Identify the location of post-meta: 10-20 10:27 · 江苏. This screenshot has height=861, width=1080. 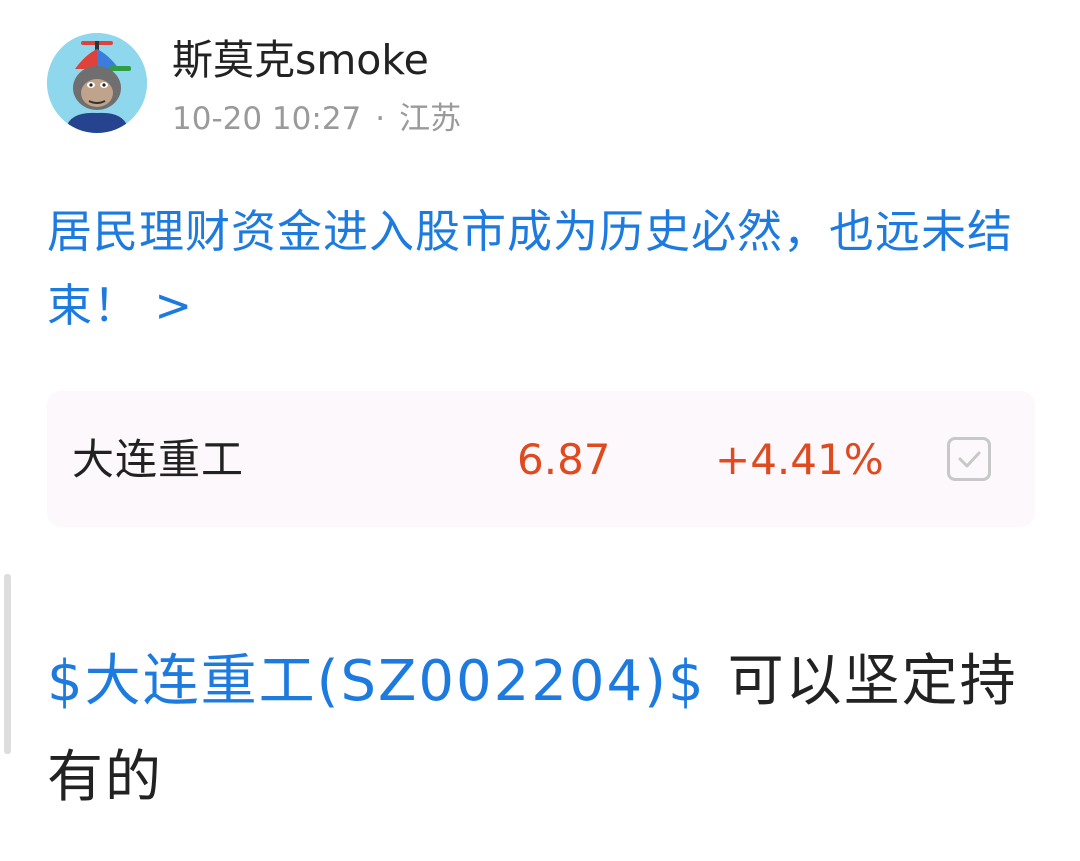
(316, 119).